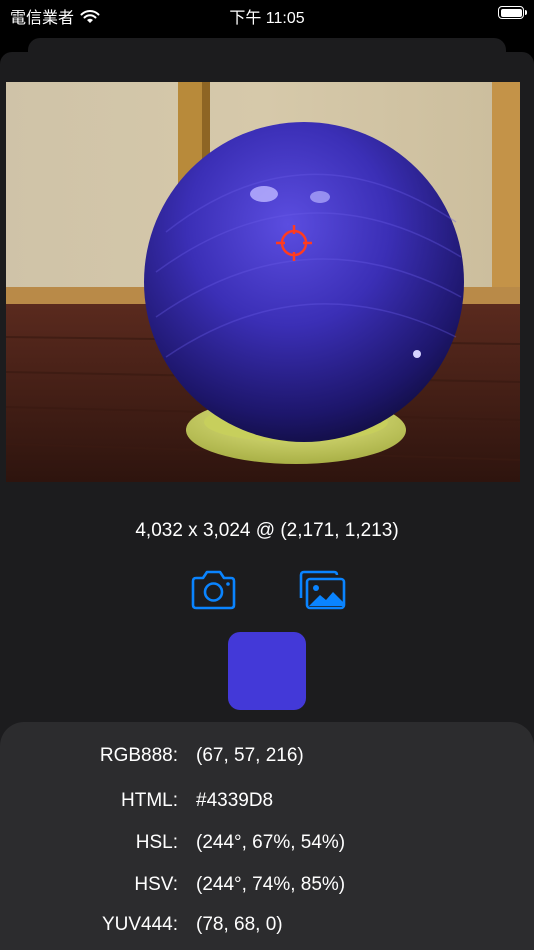  I want to click on photo-library-icon, so click(322, 590).